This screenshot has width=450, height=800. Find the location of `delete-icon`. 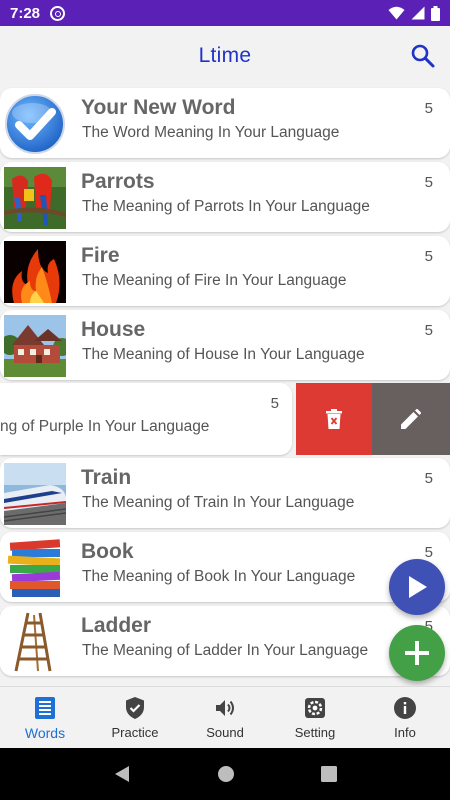

delete-icon is located at coordinates (334, 419).